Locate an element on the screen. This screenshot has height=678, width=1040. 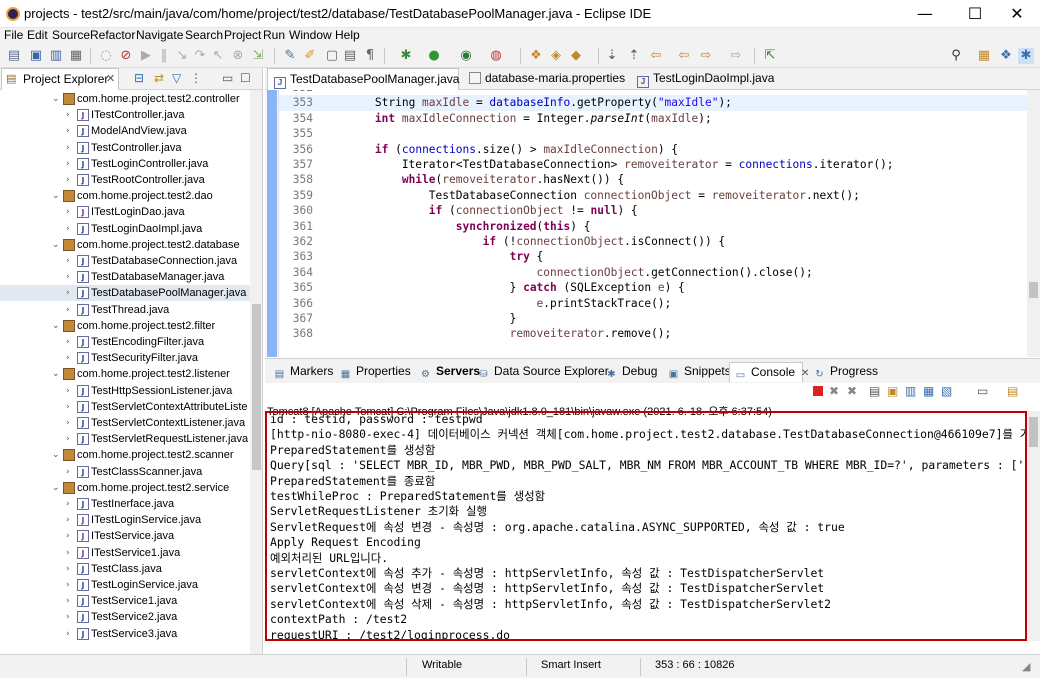
clear-console-icon: ▤ is located at coordinates (874, 391).